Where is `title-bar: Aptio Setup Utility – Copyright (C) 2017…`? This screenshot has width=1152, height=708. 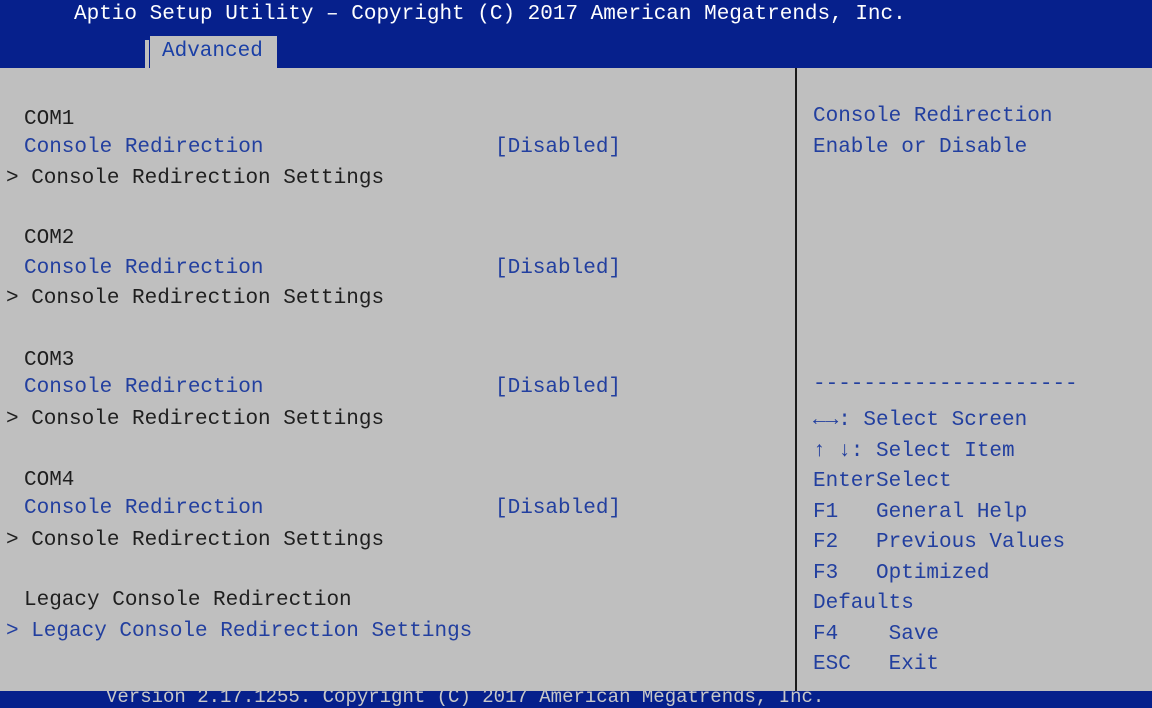 title-bar: Aptio Setup Utility – Copyright (C) 2017… is located at coordinates (576, 34).